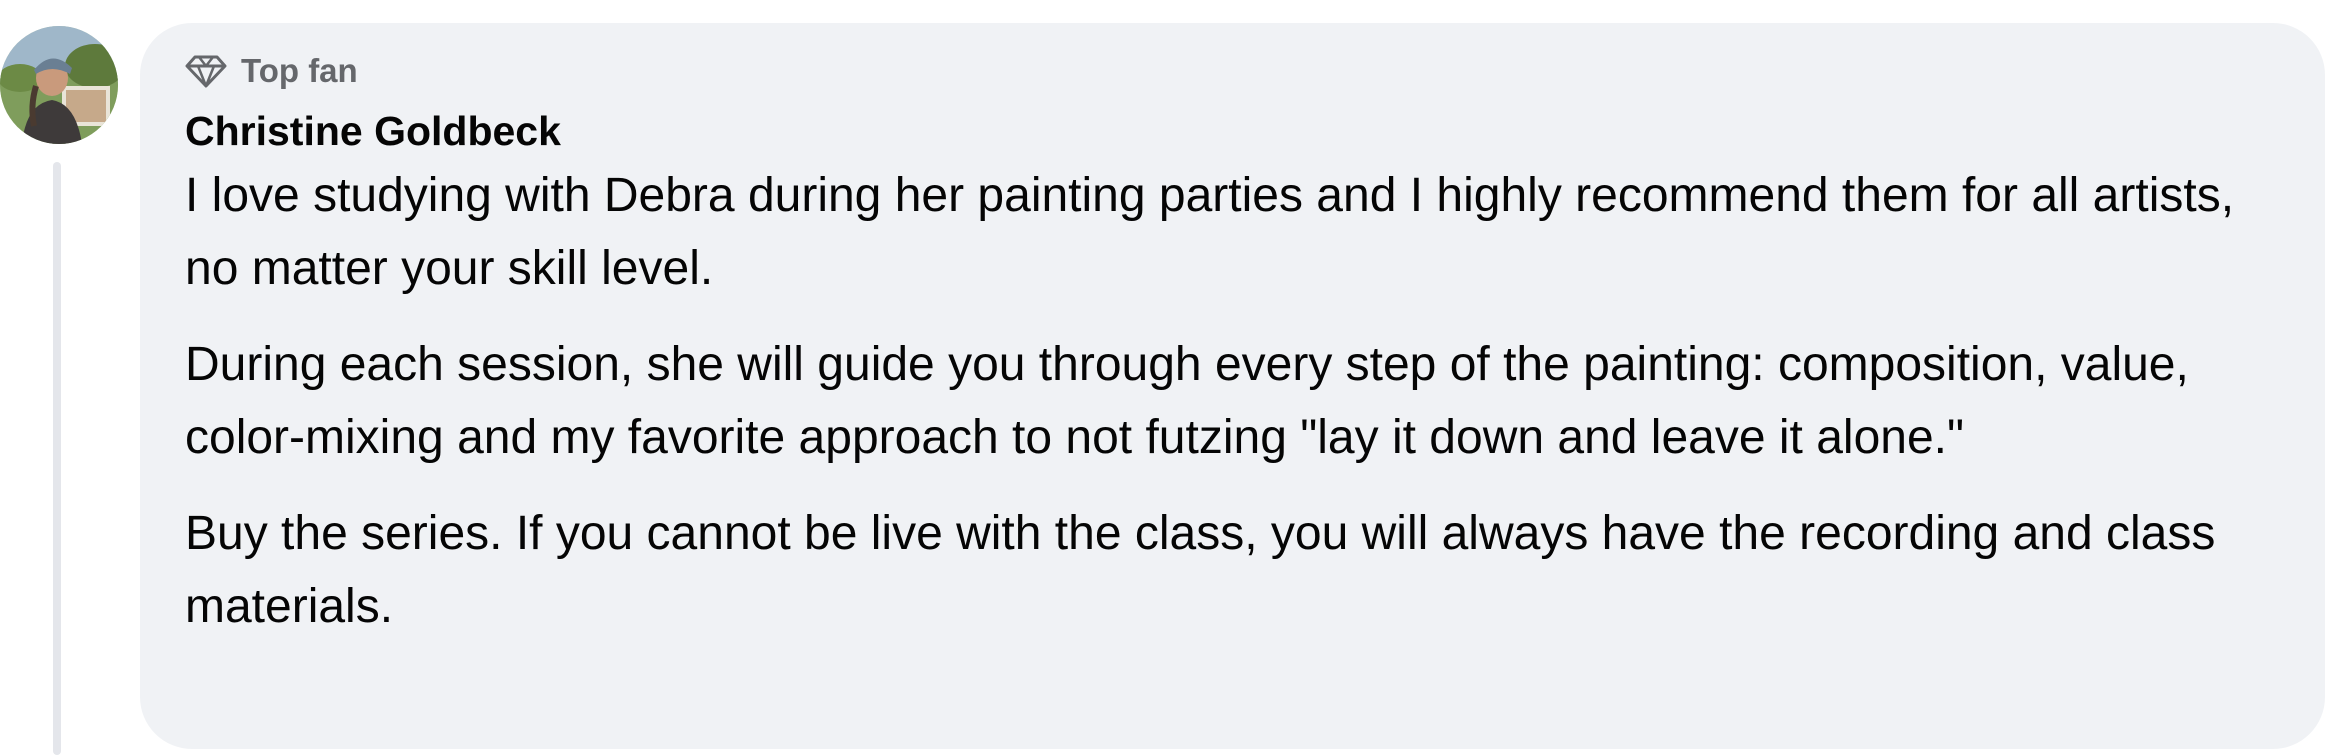  What do you see at coordinates (59, 85) in the screenshot?
I see `avatar` at bounding box center [59, 85].